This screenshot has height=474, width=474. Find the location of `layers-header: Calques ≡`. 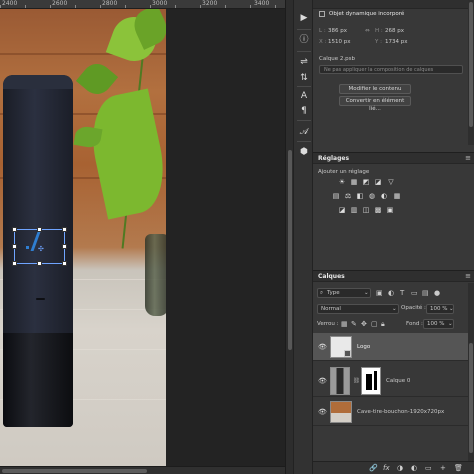

layers-header: Calques ≡ is located at coordinates (393, 276).